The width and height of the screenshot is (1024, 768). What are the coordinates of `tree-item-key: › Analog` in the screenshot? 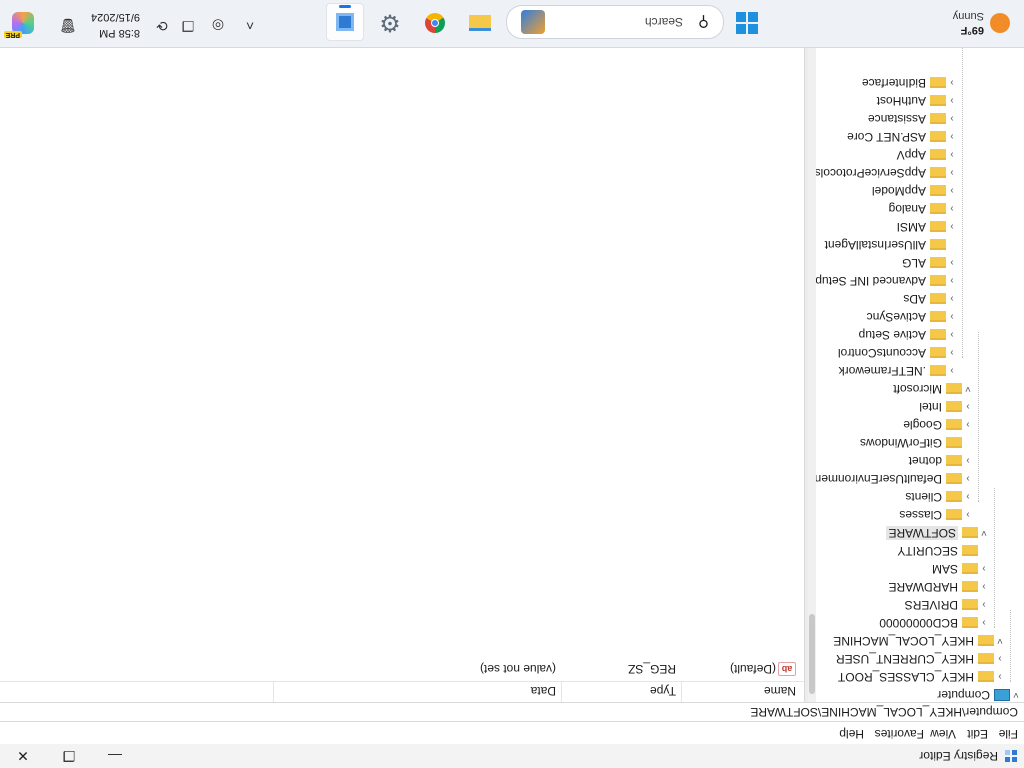 It's located at (923, 209).